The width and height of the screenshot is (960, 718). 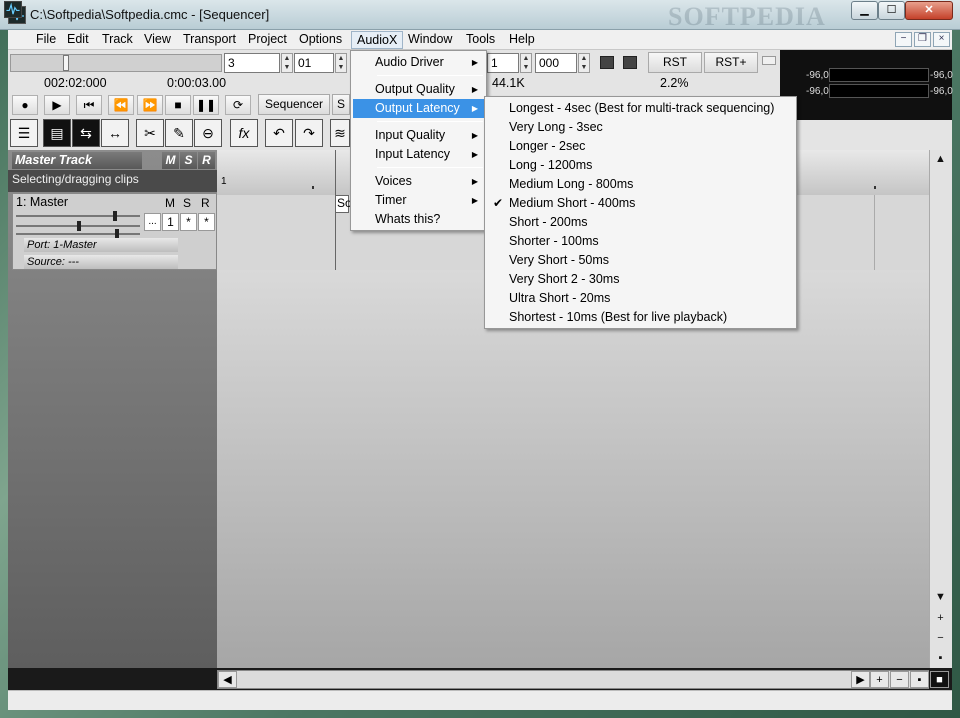 What do you see at coordinates (640, 241) in the screenshot?
I see `latency-option: Shorter - 100ms` at bounding box center [640, 241].